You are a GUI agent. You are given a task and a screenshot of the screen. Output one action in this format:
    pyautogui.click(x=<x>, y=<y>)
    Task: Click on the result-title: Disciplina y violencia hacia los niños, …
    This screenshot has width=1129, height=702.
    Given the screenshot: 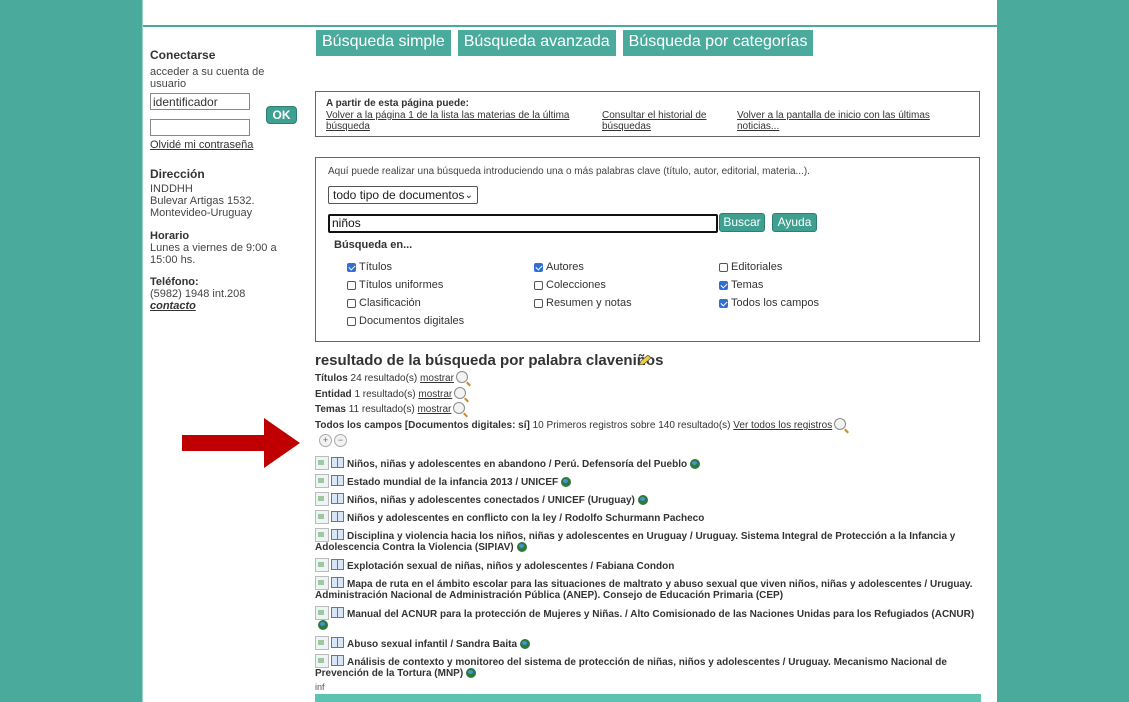 What is the action you would take?
    pyautogui.click(x=635, y=542)
    